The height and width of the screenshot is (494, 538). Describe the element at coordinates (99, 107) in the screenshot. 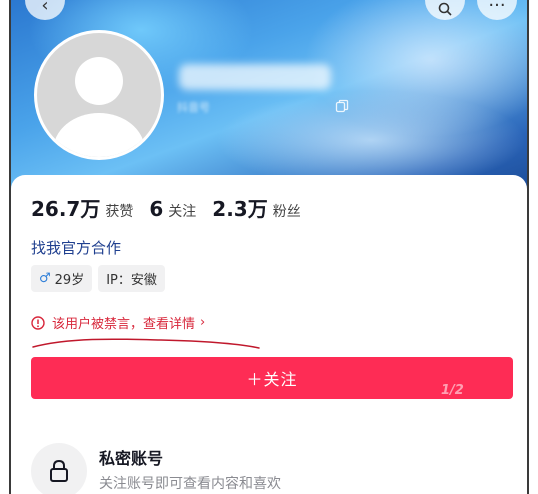

I see `default-avatar-icon` at that location.